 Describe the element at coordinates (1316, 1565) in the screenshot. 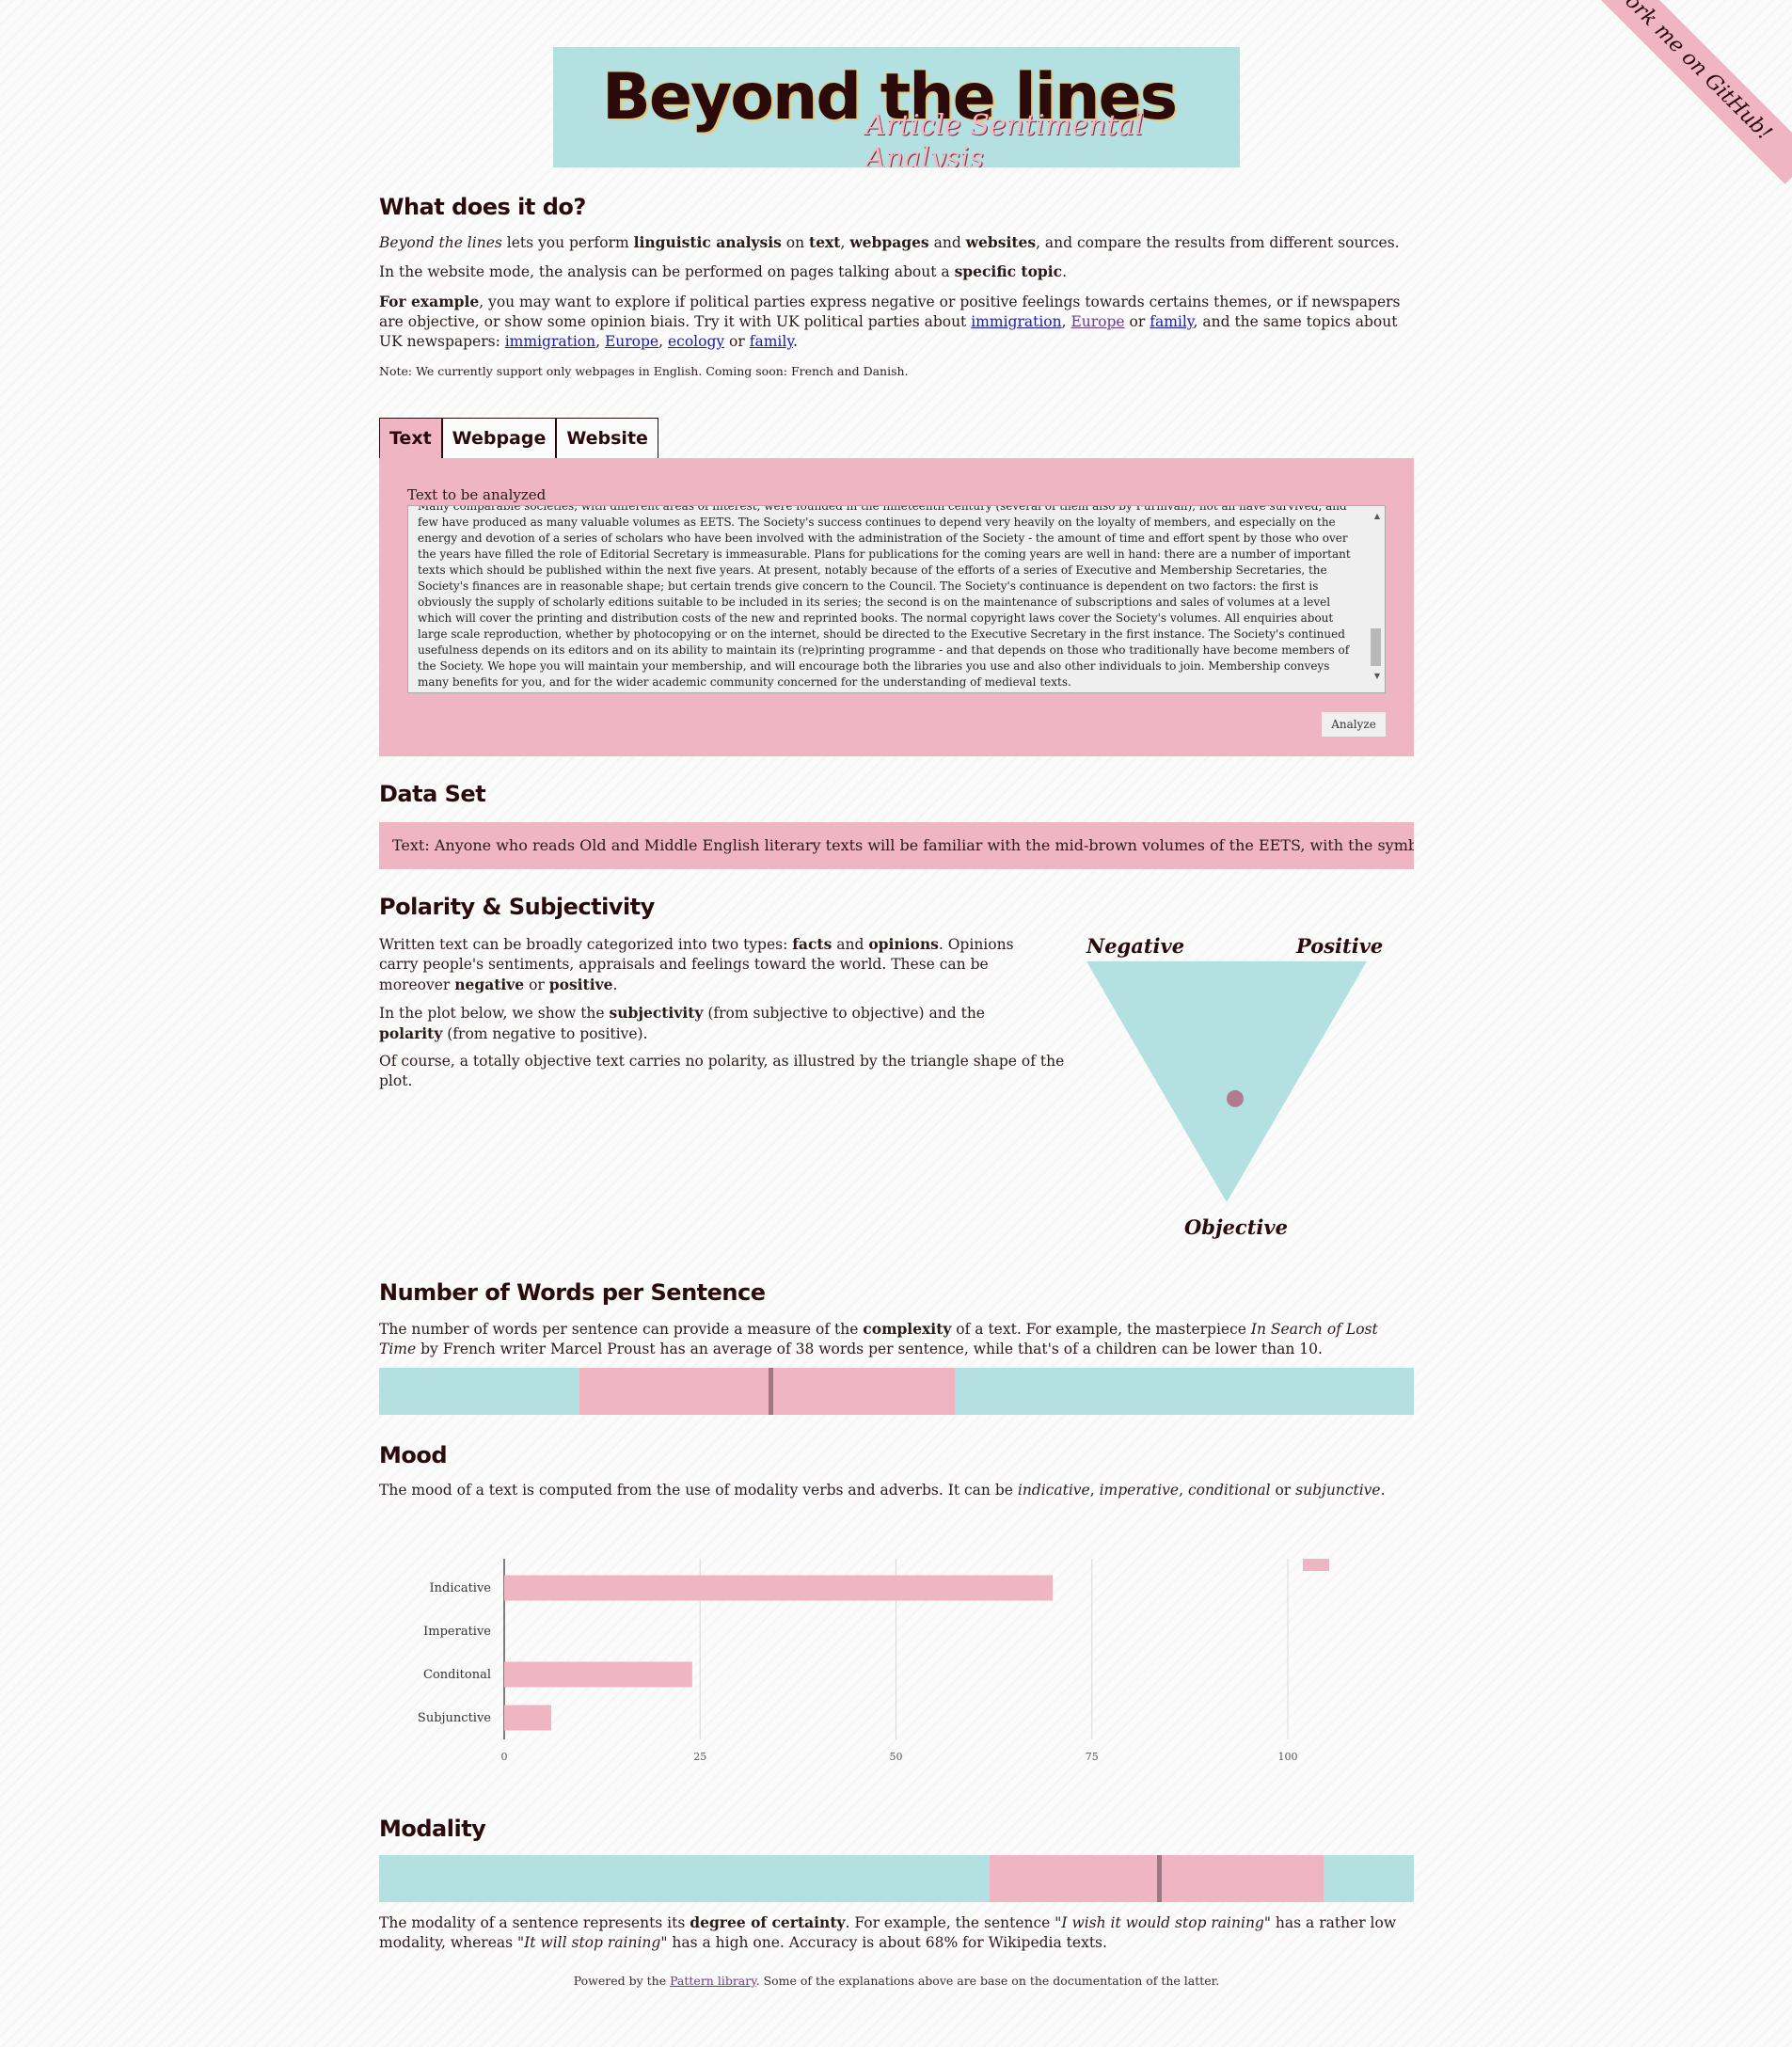

I see `legend-swatch` at that location.